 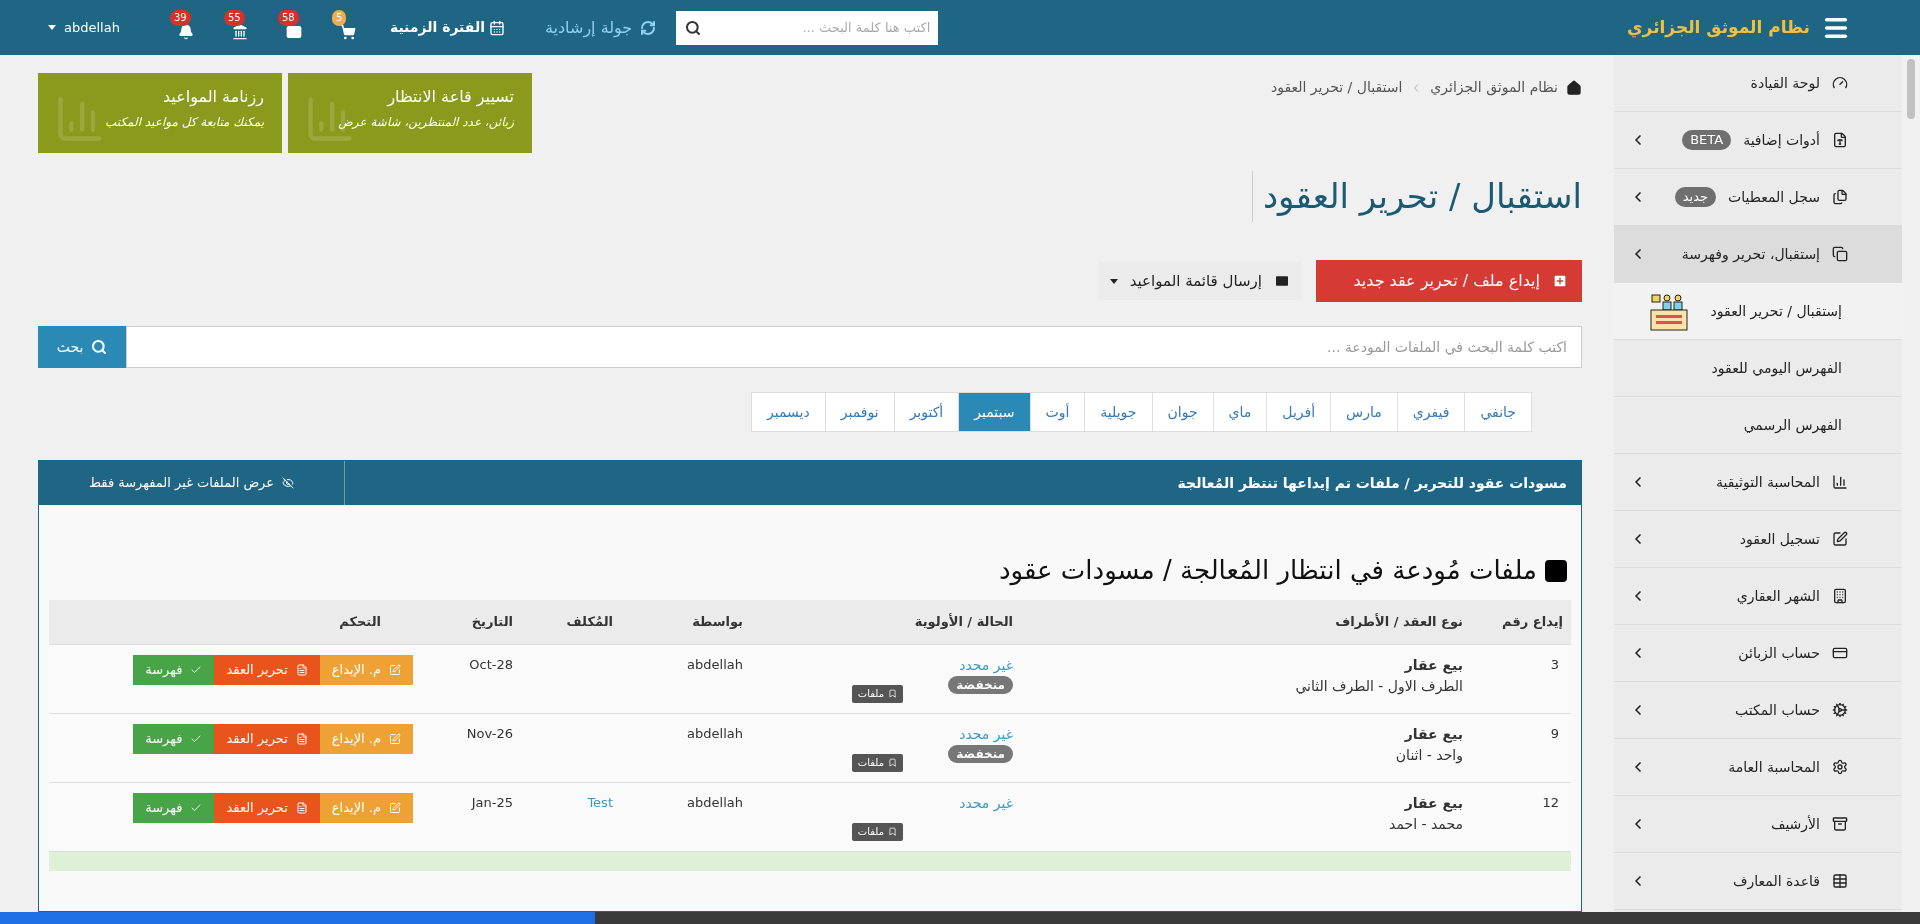 What do you see at coordinates (1758, 368) in the screenshot?
I see `submenu-item: الفهرس اليومي للعقود` at bounding box center [1758, 368].